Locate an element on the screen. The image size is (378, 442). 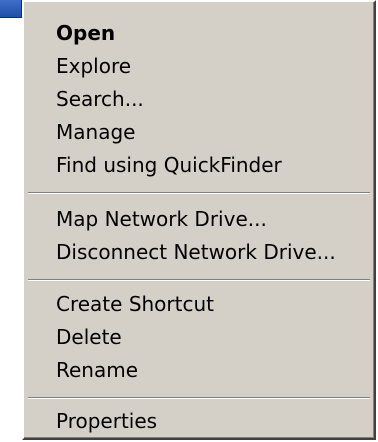
menu-item-properties: Properties is located at coordinates (106, 421).